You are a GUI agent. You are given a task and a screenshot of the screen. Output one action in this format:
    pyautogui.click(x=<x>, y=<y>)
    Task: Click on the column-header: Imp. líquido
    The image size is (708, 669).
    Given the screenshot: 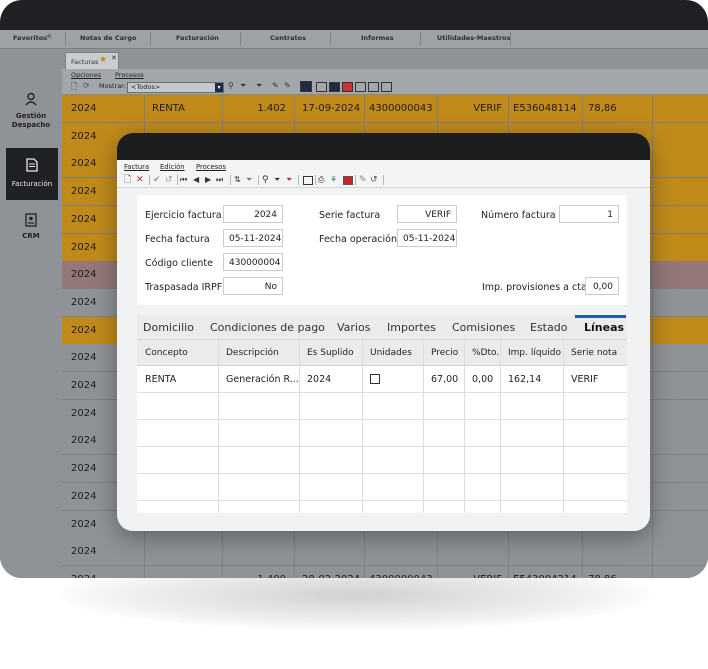 What is the action you would take?
    pyautogui.click(x=534, y=353)
    